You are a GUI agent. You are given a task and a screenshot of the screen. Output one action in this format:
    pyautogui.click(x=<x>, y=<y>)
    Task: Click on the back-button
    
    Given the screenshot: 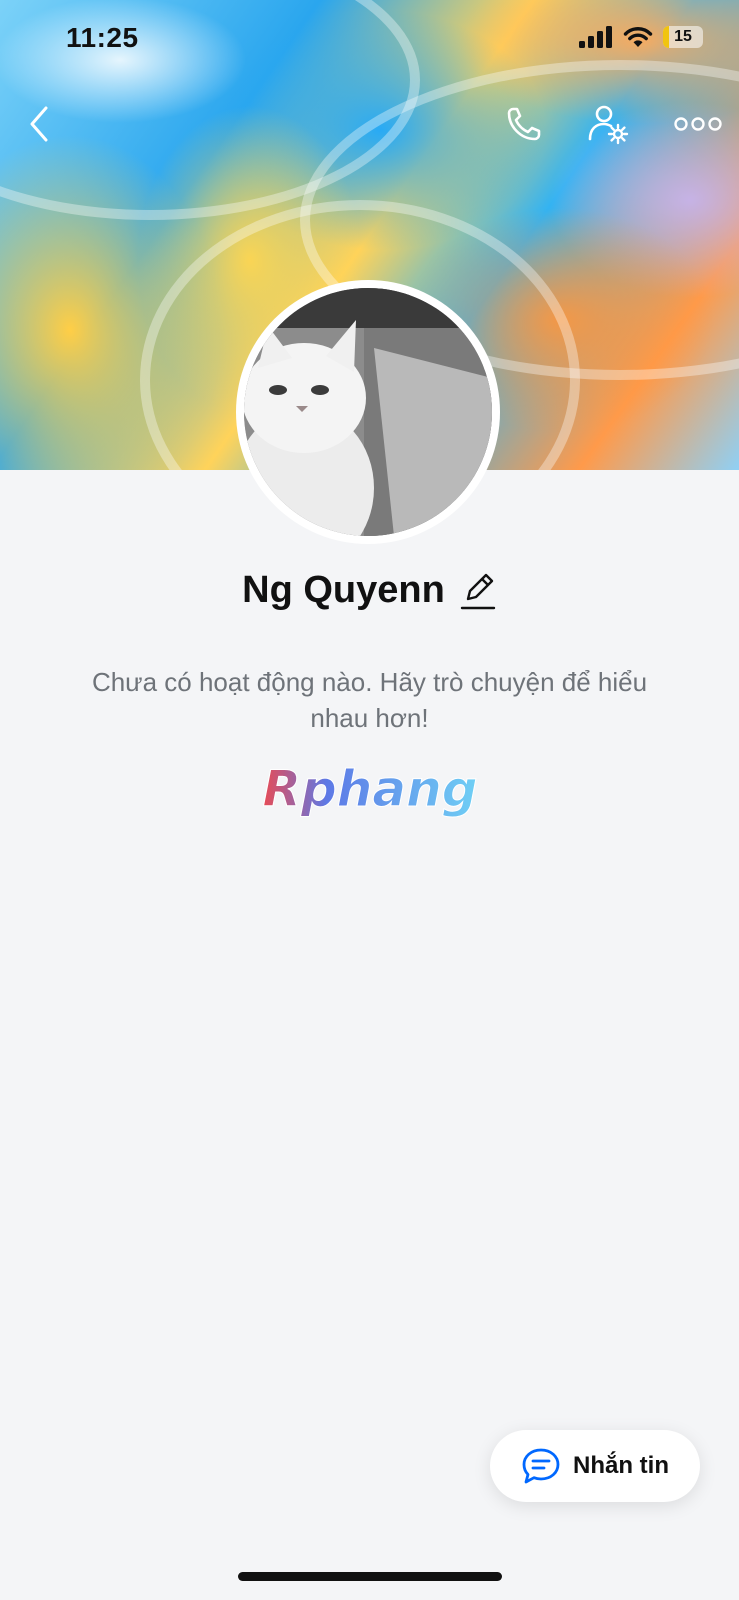 What is the action you would take?
    pyautogui.click(x=40, y=124)
    